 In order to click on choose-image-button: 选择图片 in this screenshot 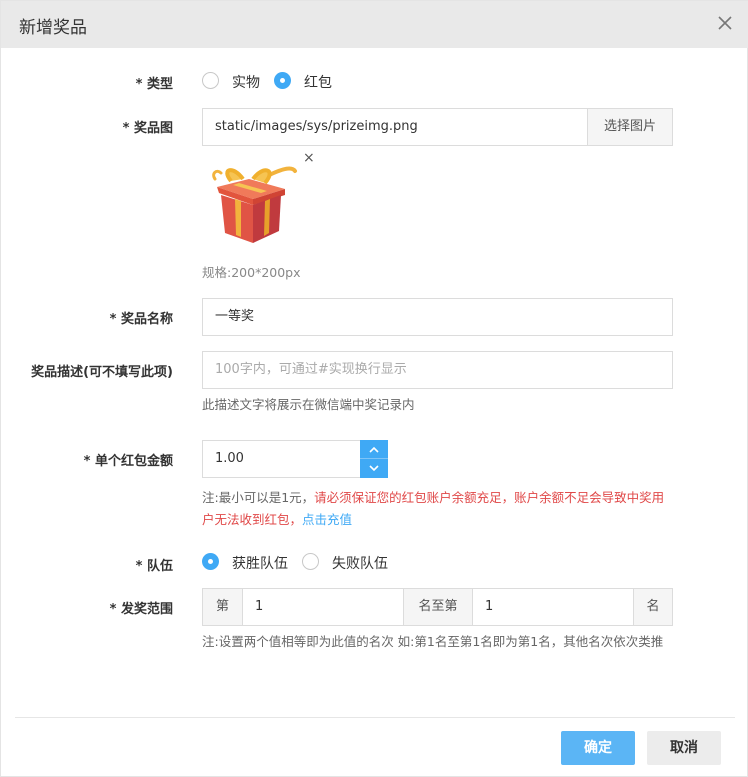, I will do `click(630, 127)`.